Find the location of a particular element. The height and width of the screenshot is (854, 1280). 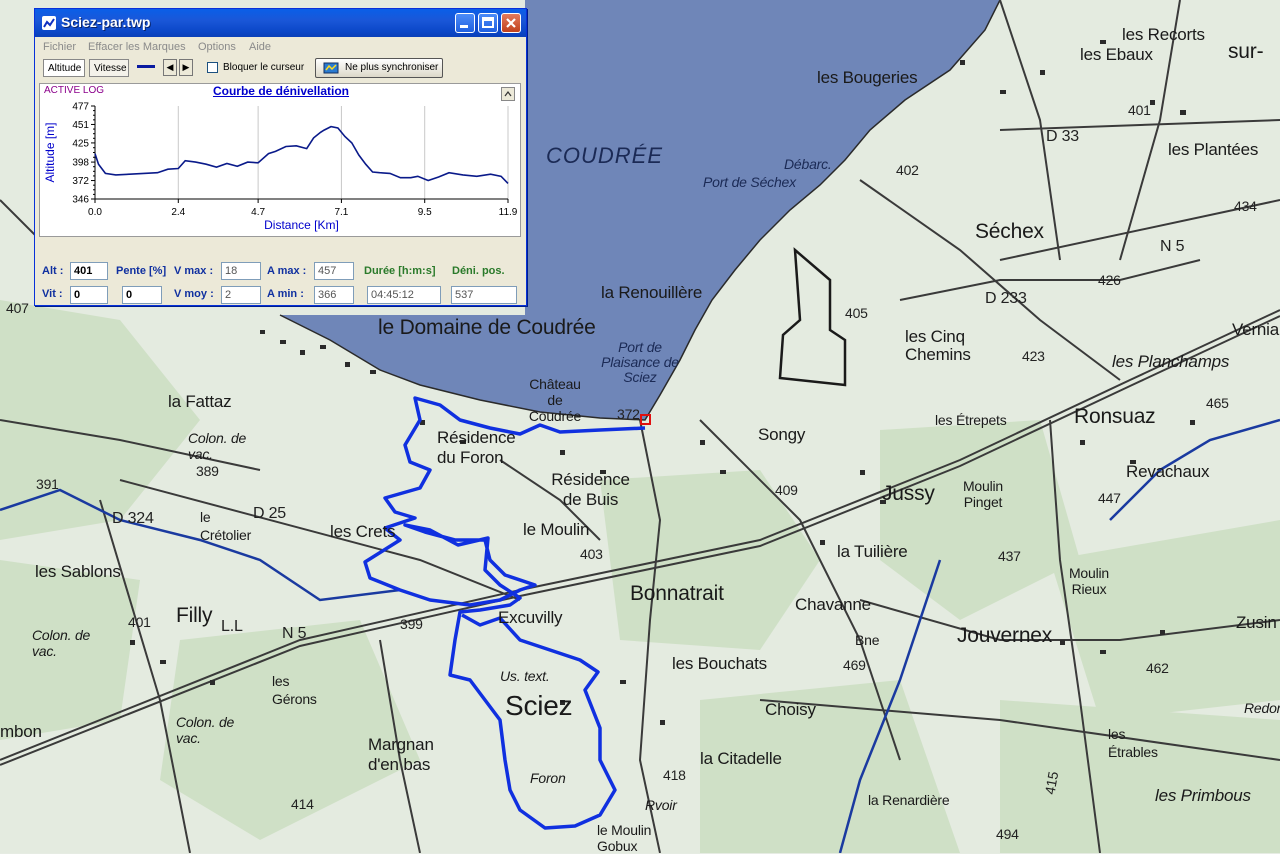

close-button is located at coordinates (511, 23).